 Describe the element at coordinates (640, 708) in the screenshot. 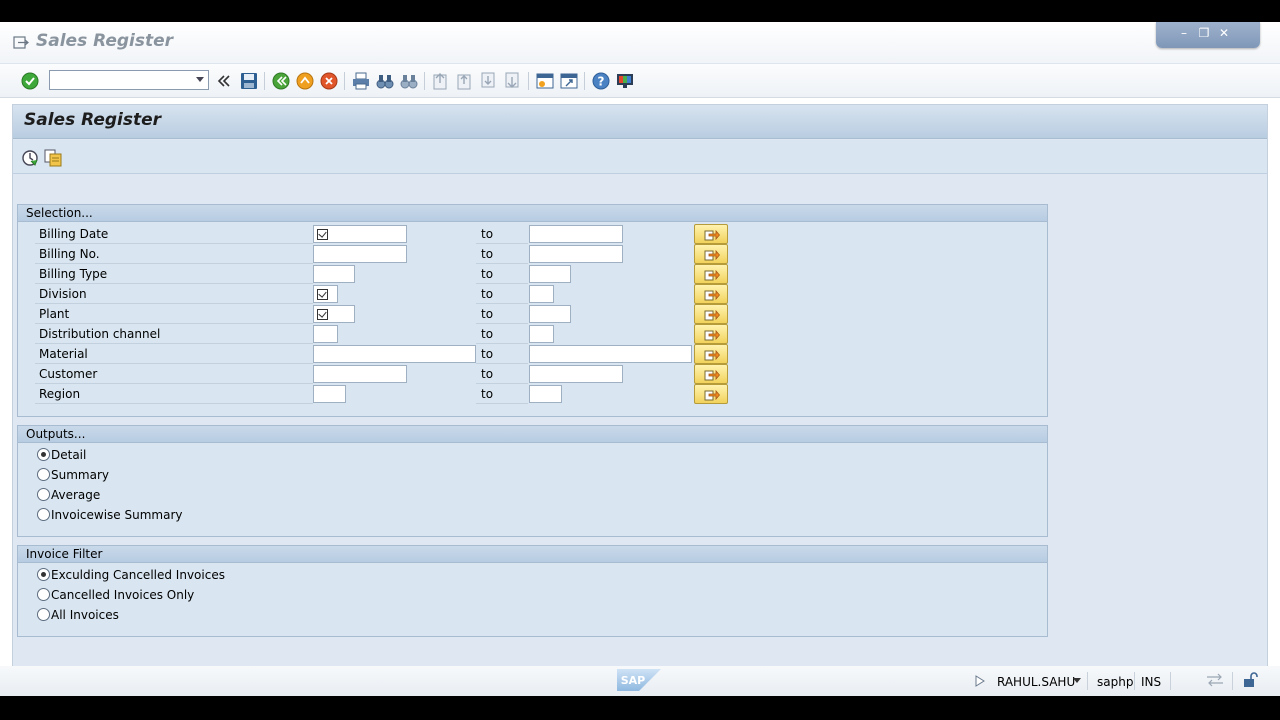

I see `screen-bottom-border` at that location.